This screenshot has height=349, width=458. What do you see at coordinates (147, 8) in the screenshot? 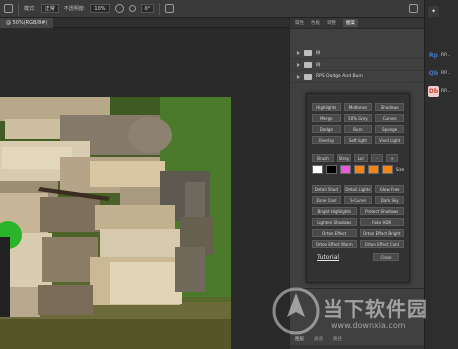
I see `angle-field: 0°` at bounding box center [147, 8].